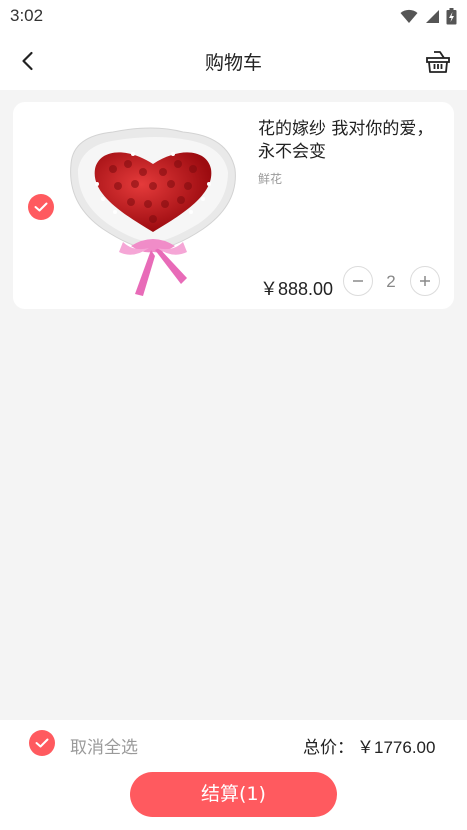 This screenshot has width=467, height=830. Describe the element at coordinates (27, 15) in the screenshot. I see `status-time: 3:02` at that location.